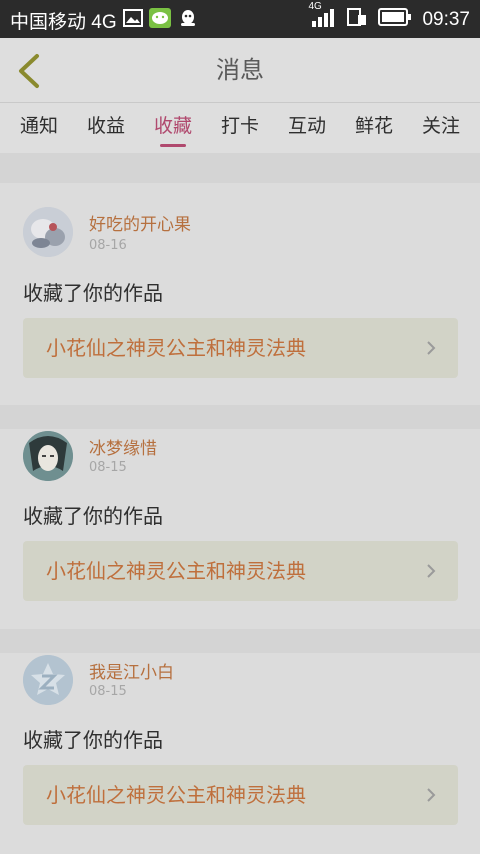 Image resolution: width=480 pixels, height=854 pixels. Describe the element at coordinates (63, 22) in the screenshot. I see `carrier-label: 中国移动 4G` at that location.